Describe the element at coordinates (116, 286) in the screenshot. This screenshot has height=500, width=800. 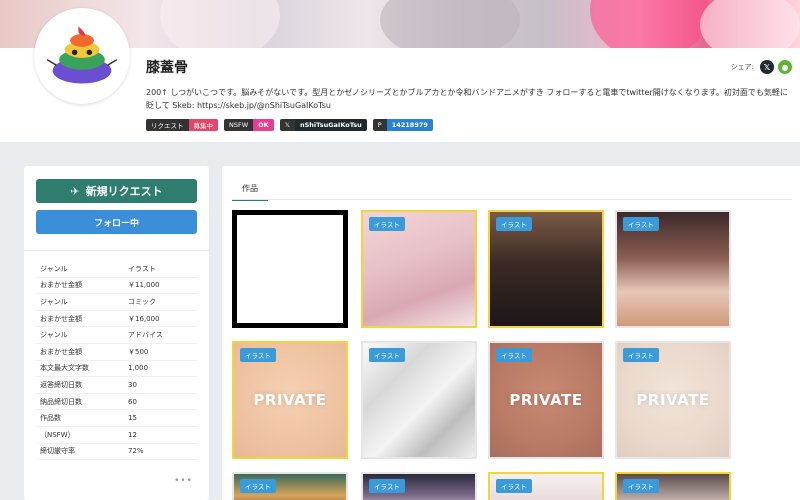
I see `stat-row: おまかせ金額 ￥11,000` at that location.